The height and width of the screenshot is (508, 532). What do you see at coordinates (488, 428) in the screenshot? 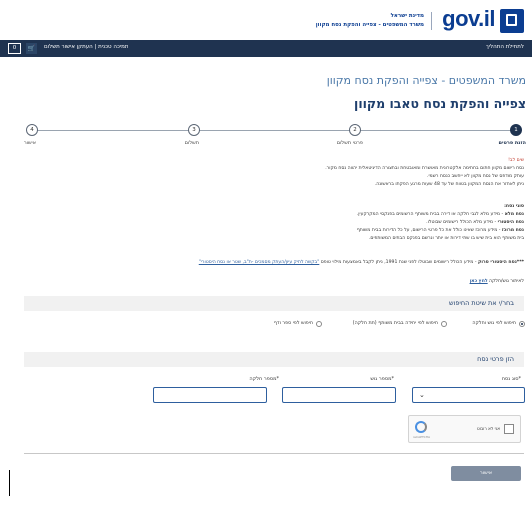
I see `captcha-label: אני לא רובוט` at bounding box center [488, 428].